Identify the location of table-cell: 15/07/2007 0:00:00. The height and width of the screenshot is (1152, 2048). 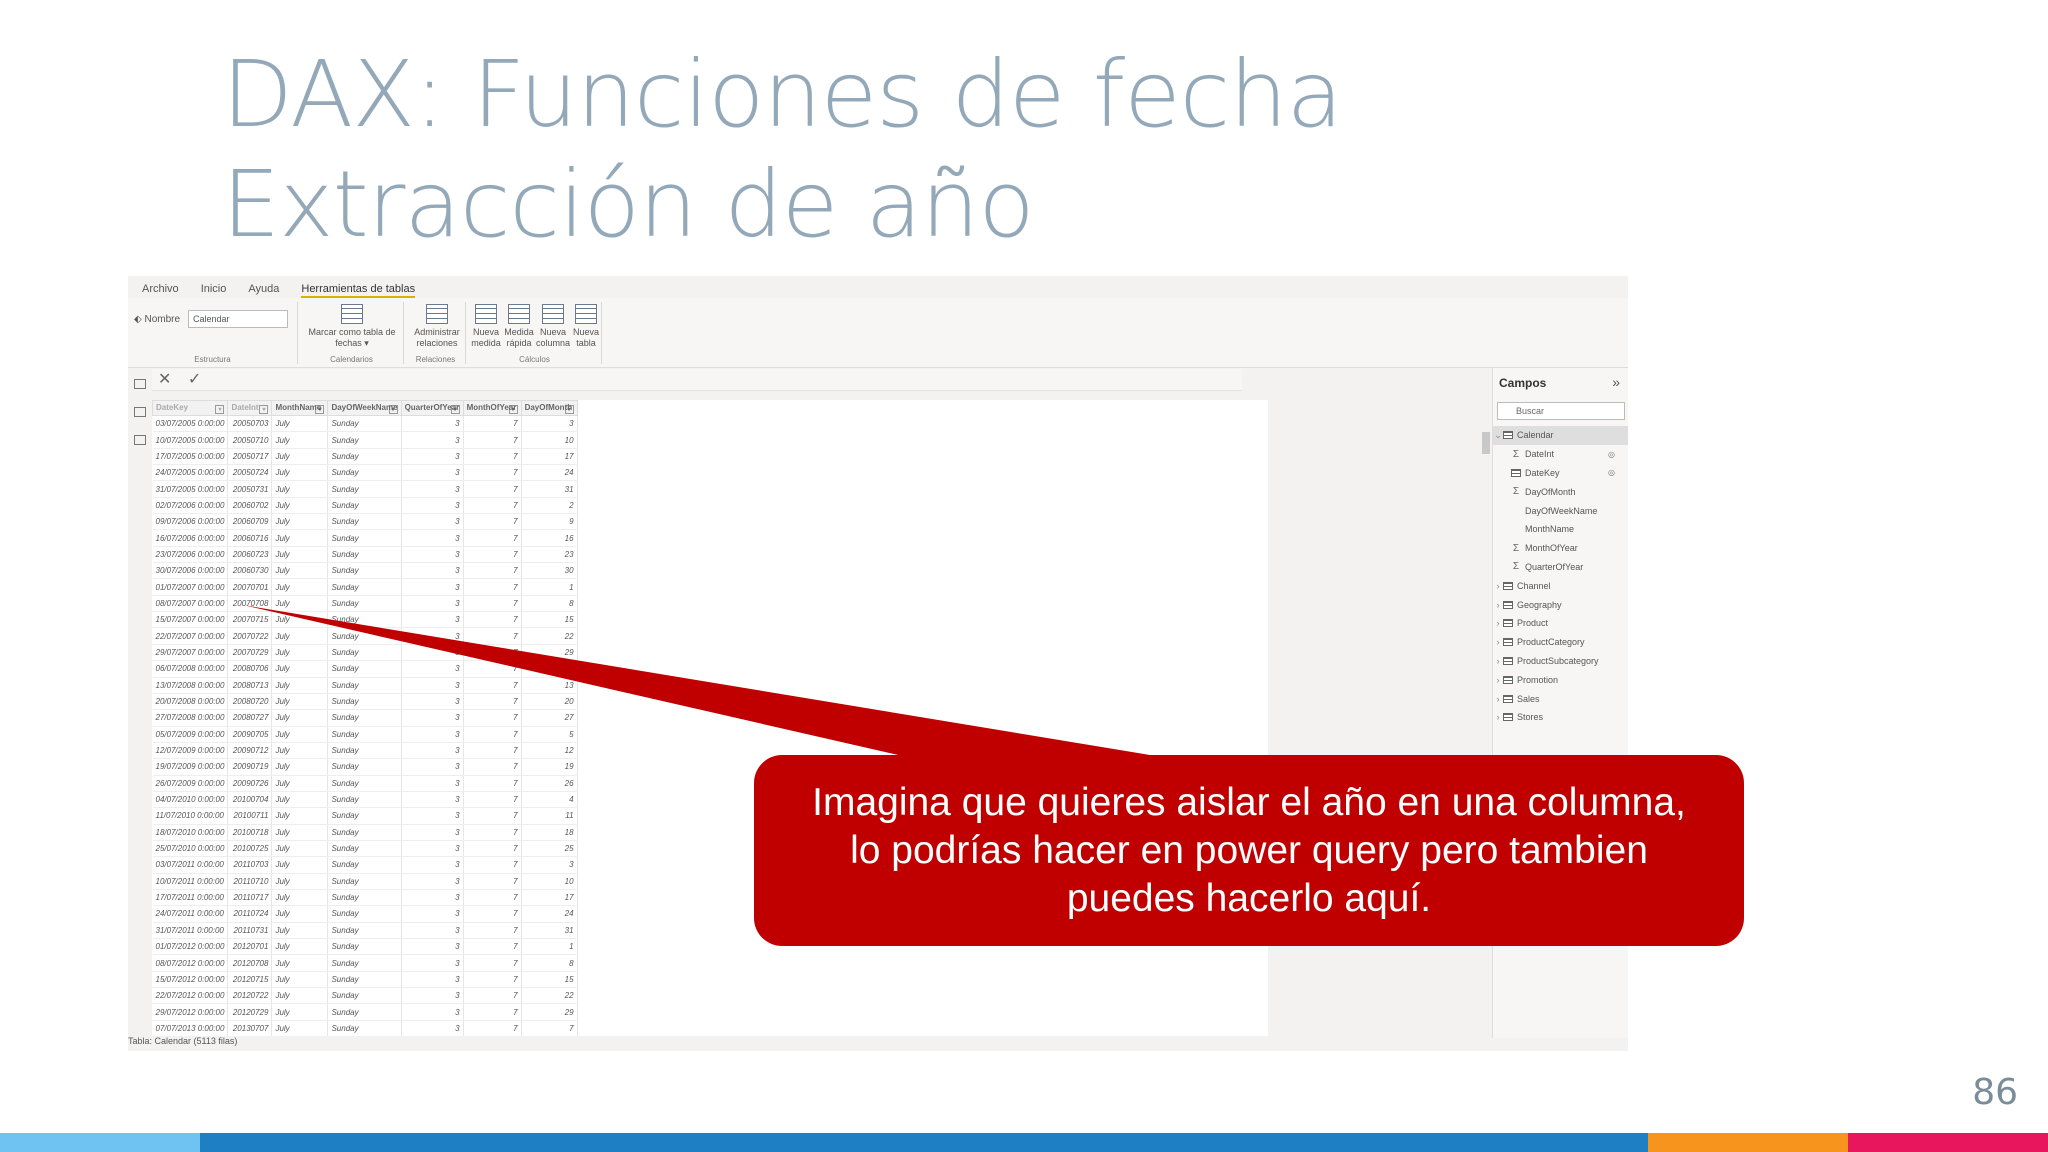
(190, 620).